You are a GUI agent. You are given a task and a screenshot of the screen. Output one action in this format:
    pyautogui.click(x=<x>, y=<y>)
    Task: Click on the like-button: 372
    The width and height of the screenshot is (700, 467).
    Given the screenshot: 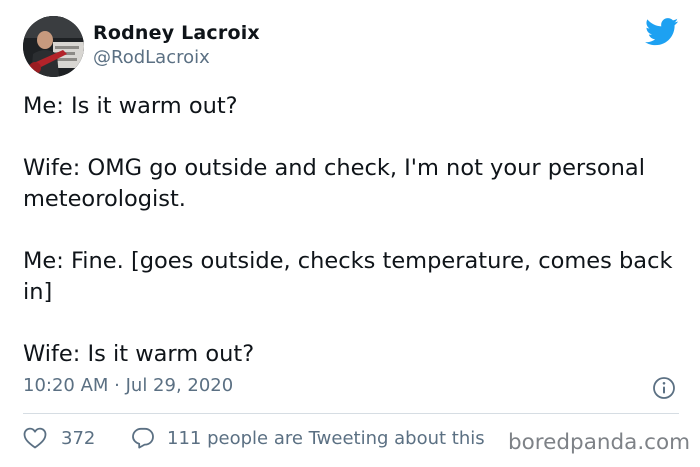 What is the action you would take?
    pyautogui.click(x=59, y=438)
    